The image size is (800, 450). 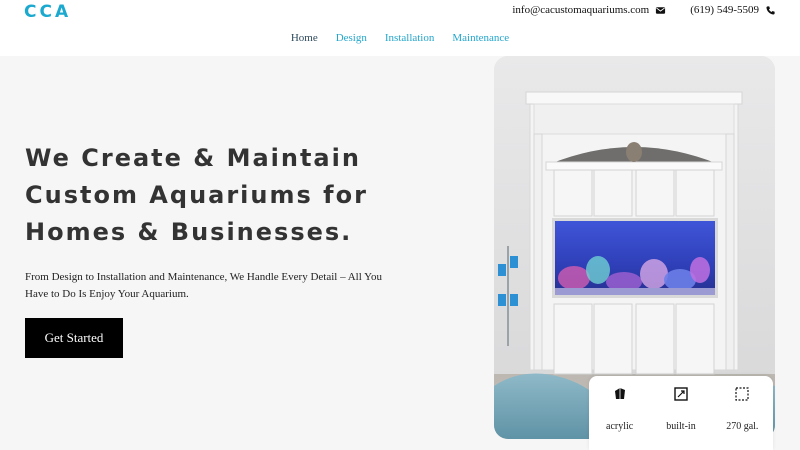 I want to click on main-nav: Home Design Installation Maintenance, so click(x=400, y=38).